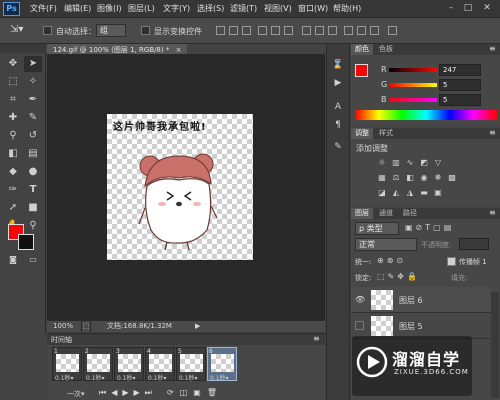  What do you see at coordinates (396, 192) in the screenshot?
I see `posterize-icon: ◭` at bounding box center [396, 192].